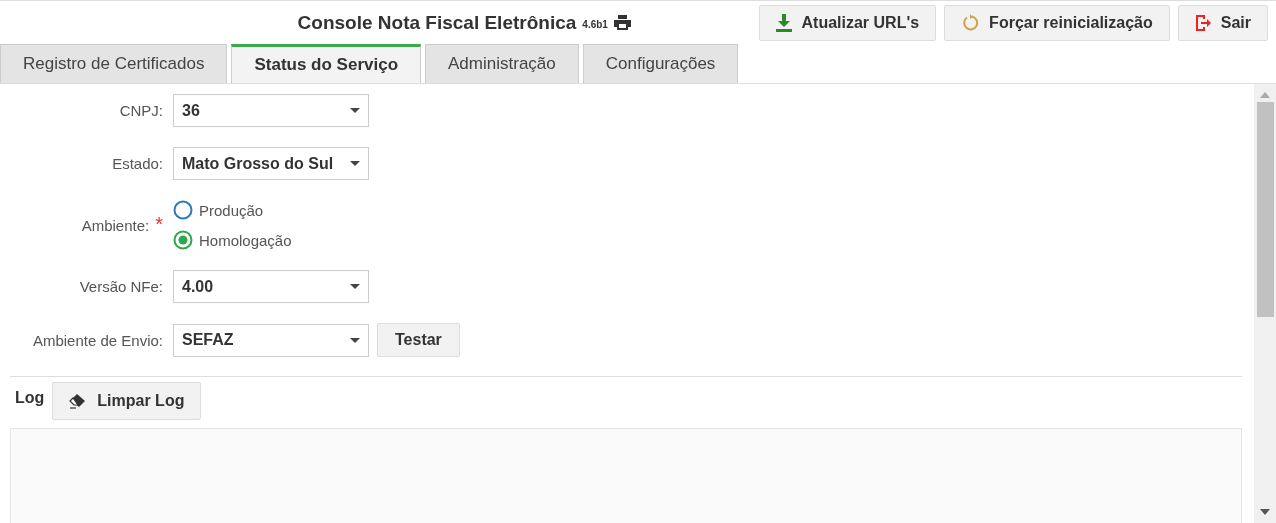 The width and height of the screenshot is (1276, 523). What do you see at coordinates (115, 225) in the screenshot?
I see `field-label: Ambiente:` at bounding box center [115, 225].